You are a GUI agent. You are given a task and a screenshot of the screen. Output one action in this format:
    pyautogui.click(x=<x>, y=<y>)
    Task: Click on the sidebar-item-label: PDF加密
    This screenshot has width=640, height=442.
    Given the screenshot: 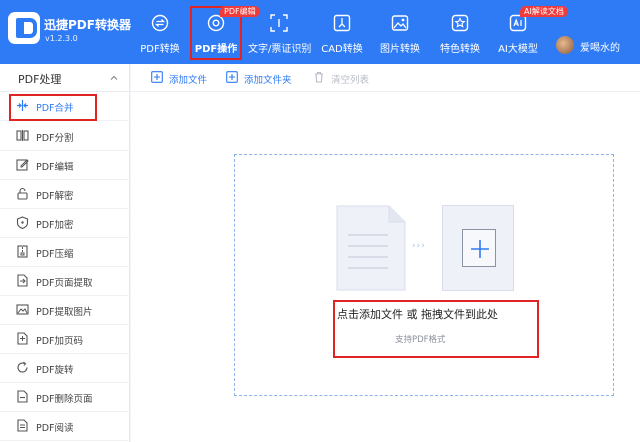 What is the action you would take?
    pyautogui.click(x=55, y=225)
    